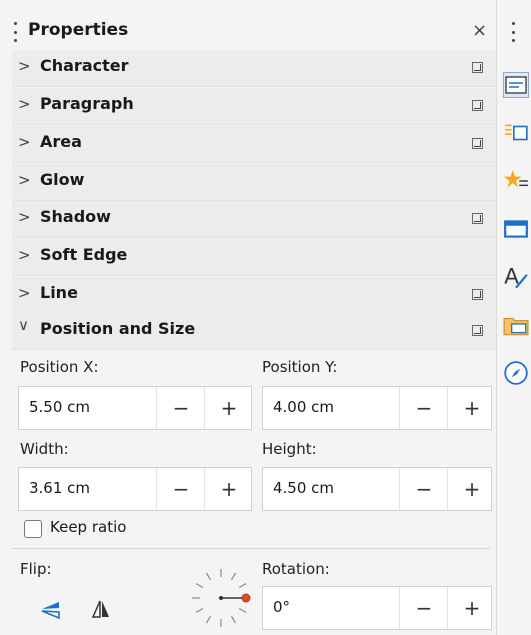 Image resolution: width=531 pixels, height=635 pixels. I want to click on position-x-value: 5.50 cm, so click(59, 407).